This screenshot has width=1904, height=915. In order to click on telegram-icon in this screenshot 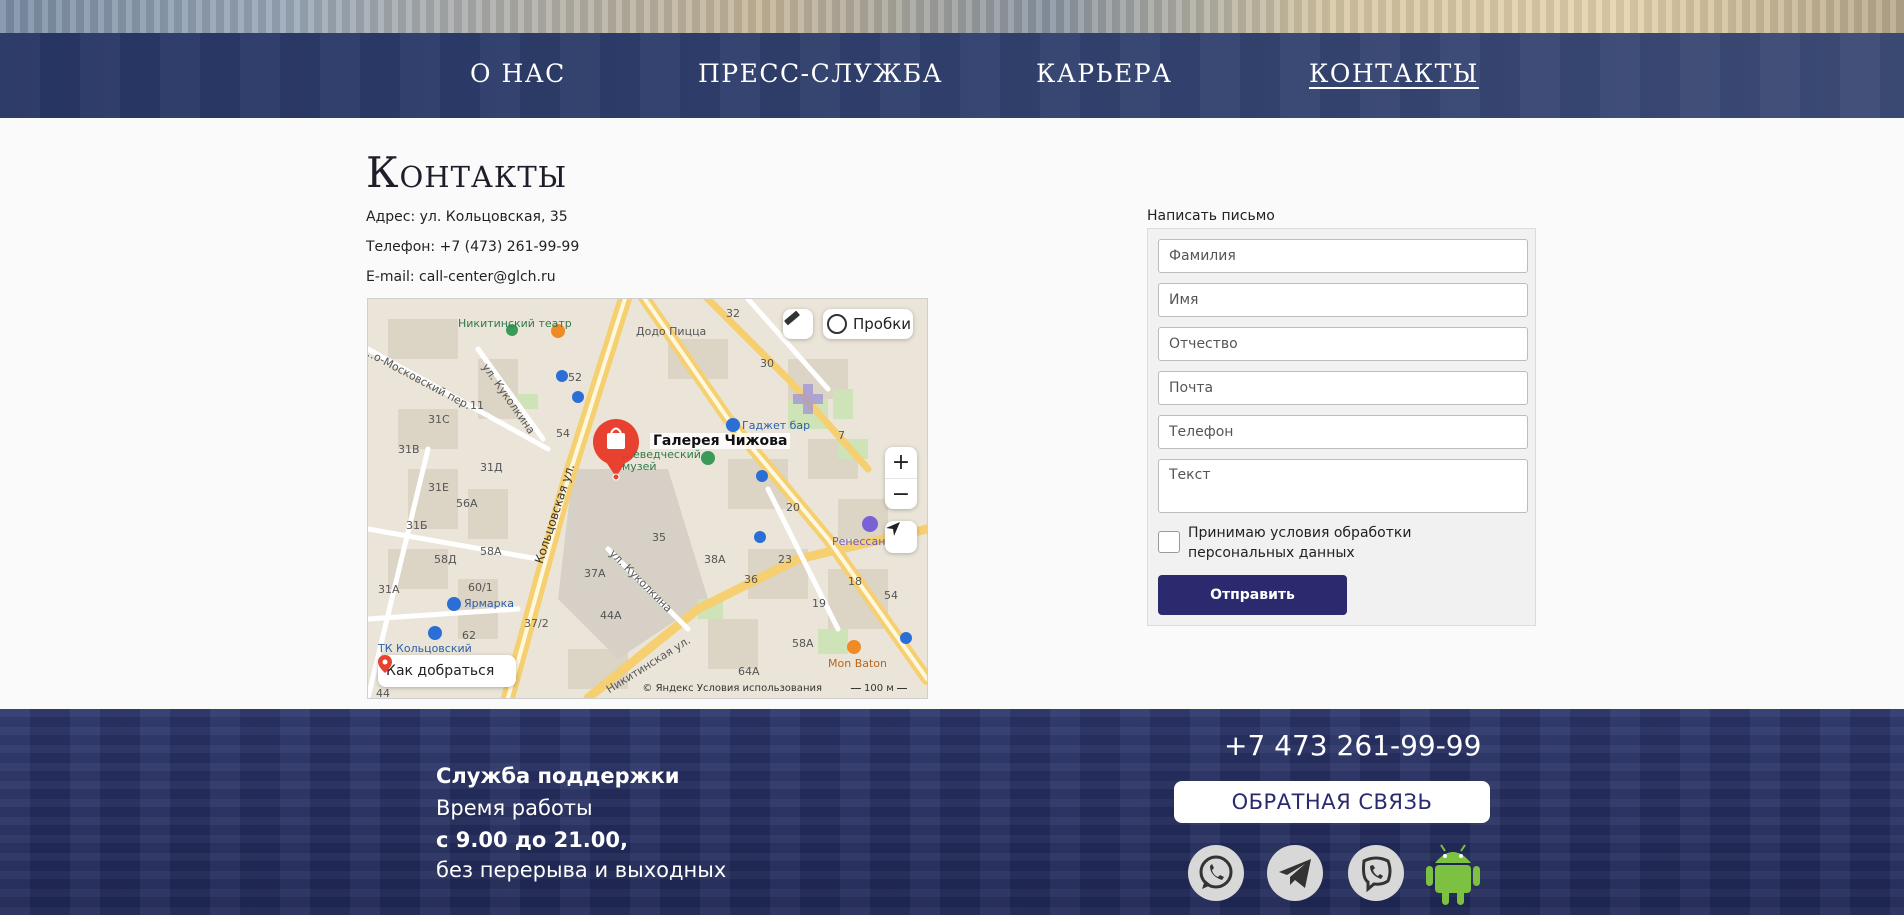, I will do `click(1295, 873)`.